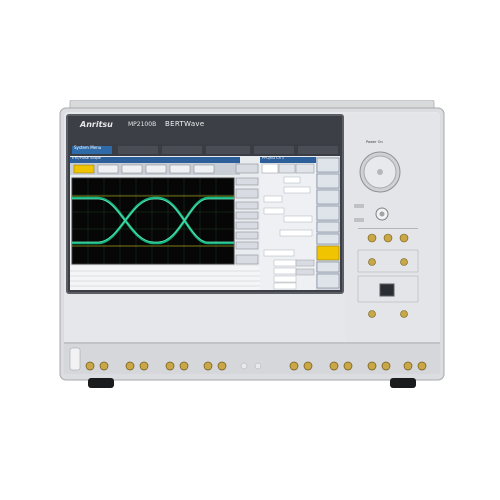  Describe the element at coordinates (101, 383) in the screenshot. I see `foot-left` at that location.